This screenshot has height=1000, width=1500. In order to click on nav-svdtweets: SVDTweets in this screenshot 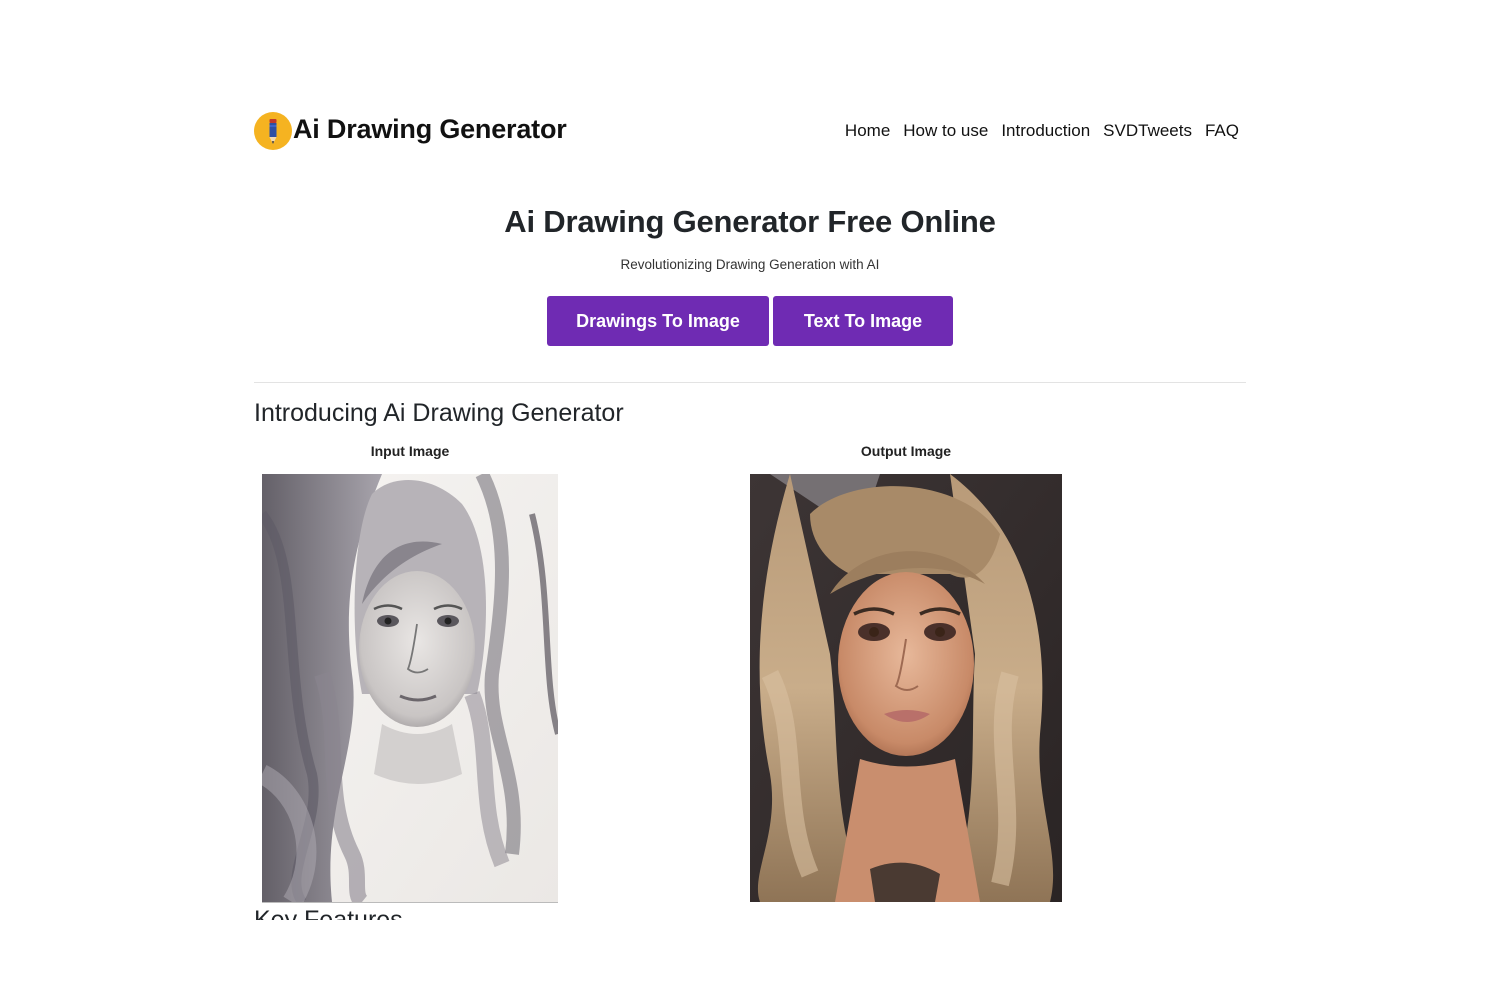, I will do `click(1147, 131)`.